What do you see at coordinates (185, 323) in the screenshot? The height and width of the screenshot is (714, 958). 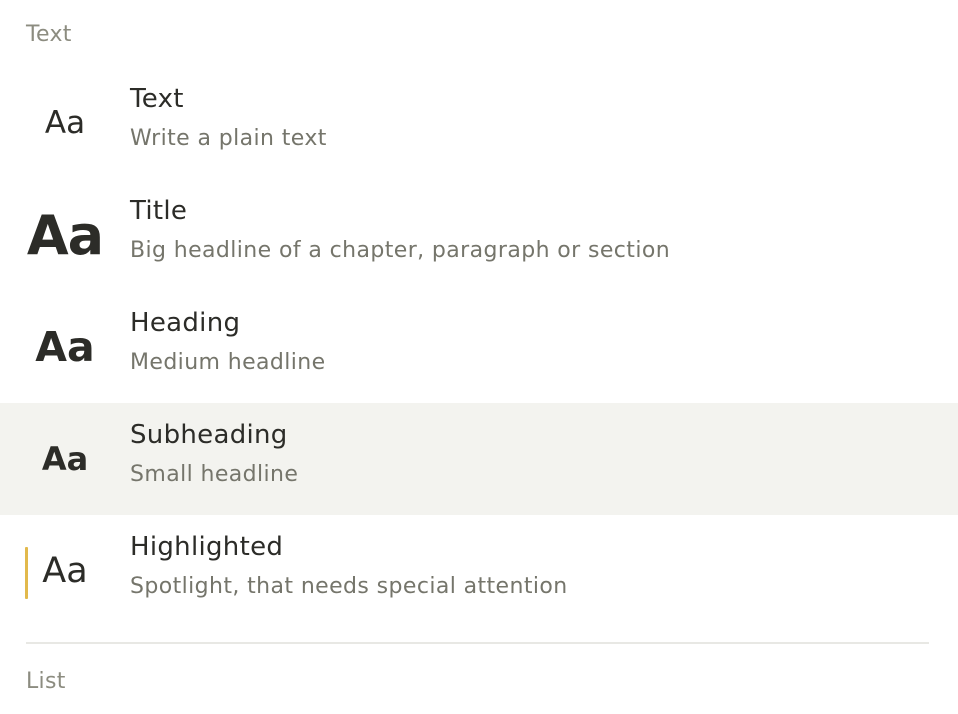 I see `menu-item-label: Heading` at bounding box center [185, 323].